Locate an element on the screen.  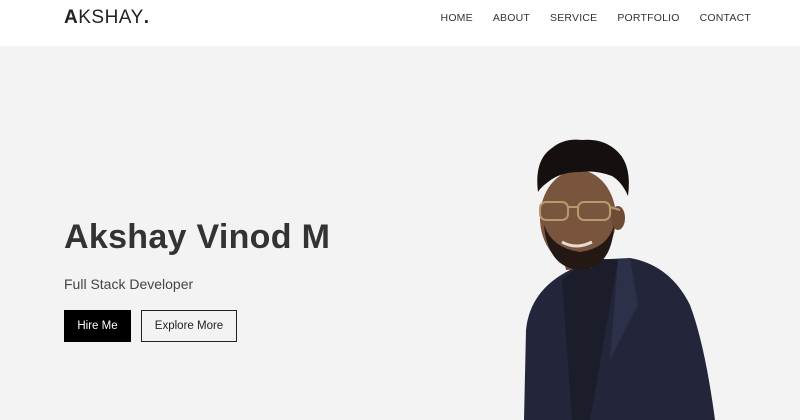
site-logo: AKSHAY. is located at coordinates (107, 18).